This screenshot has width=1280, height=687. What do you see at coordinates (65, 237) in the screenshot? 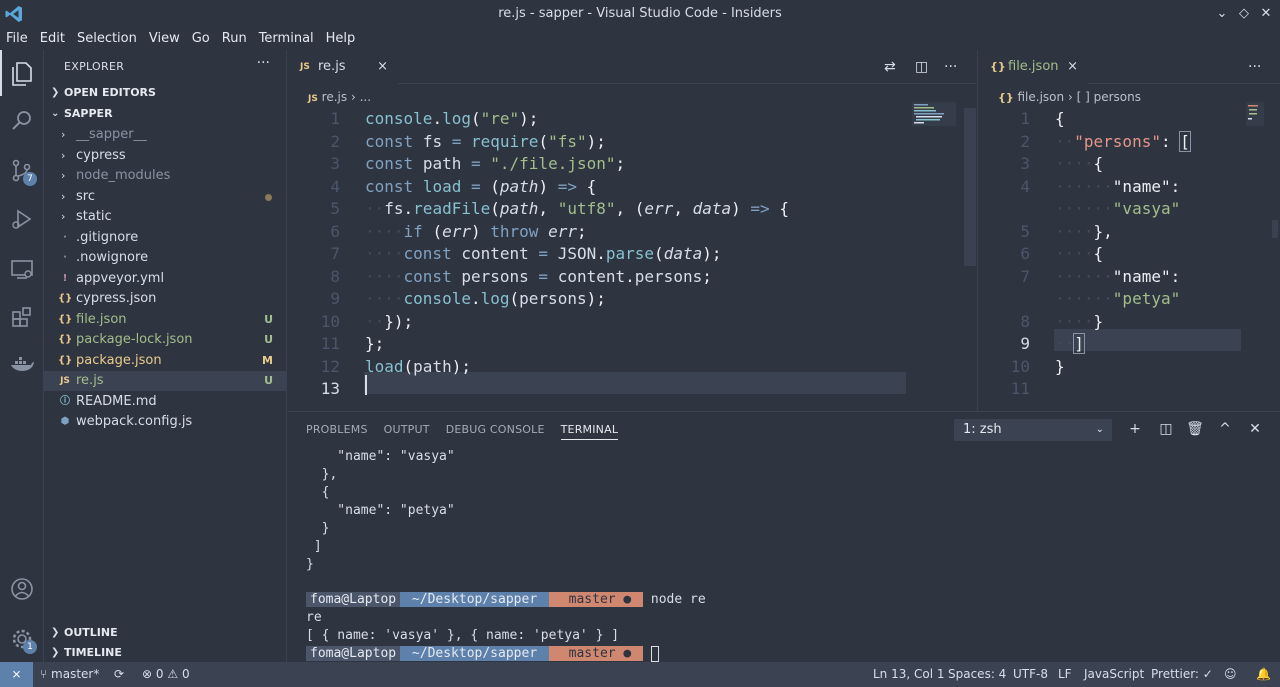
I see `file-icon: ·` at bounding box center [65, 237].